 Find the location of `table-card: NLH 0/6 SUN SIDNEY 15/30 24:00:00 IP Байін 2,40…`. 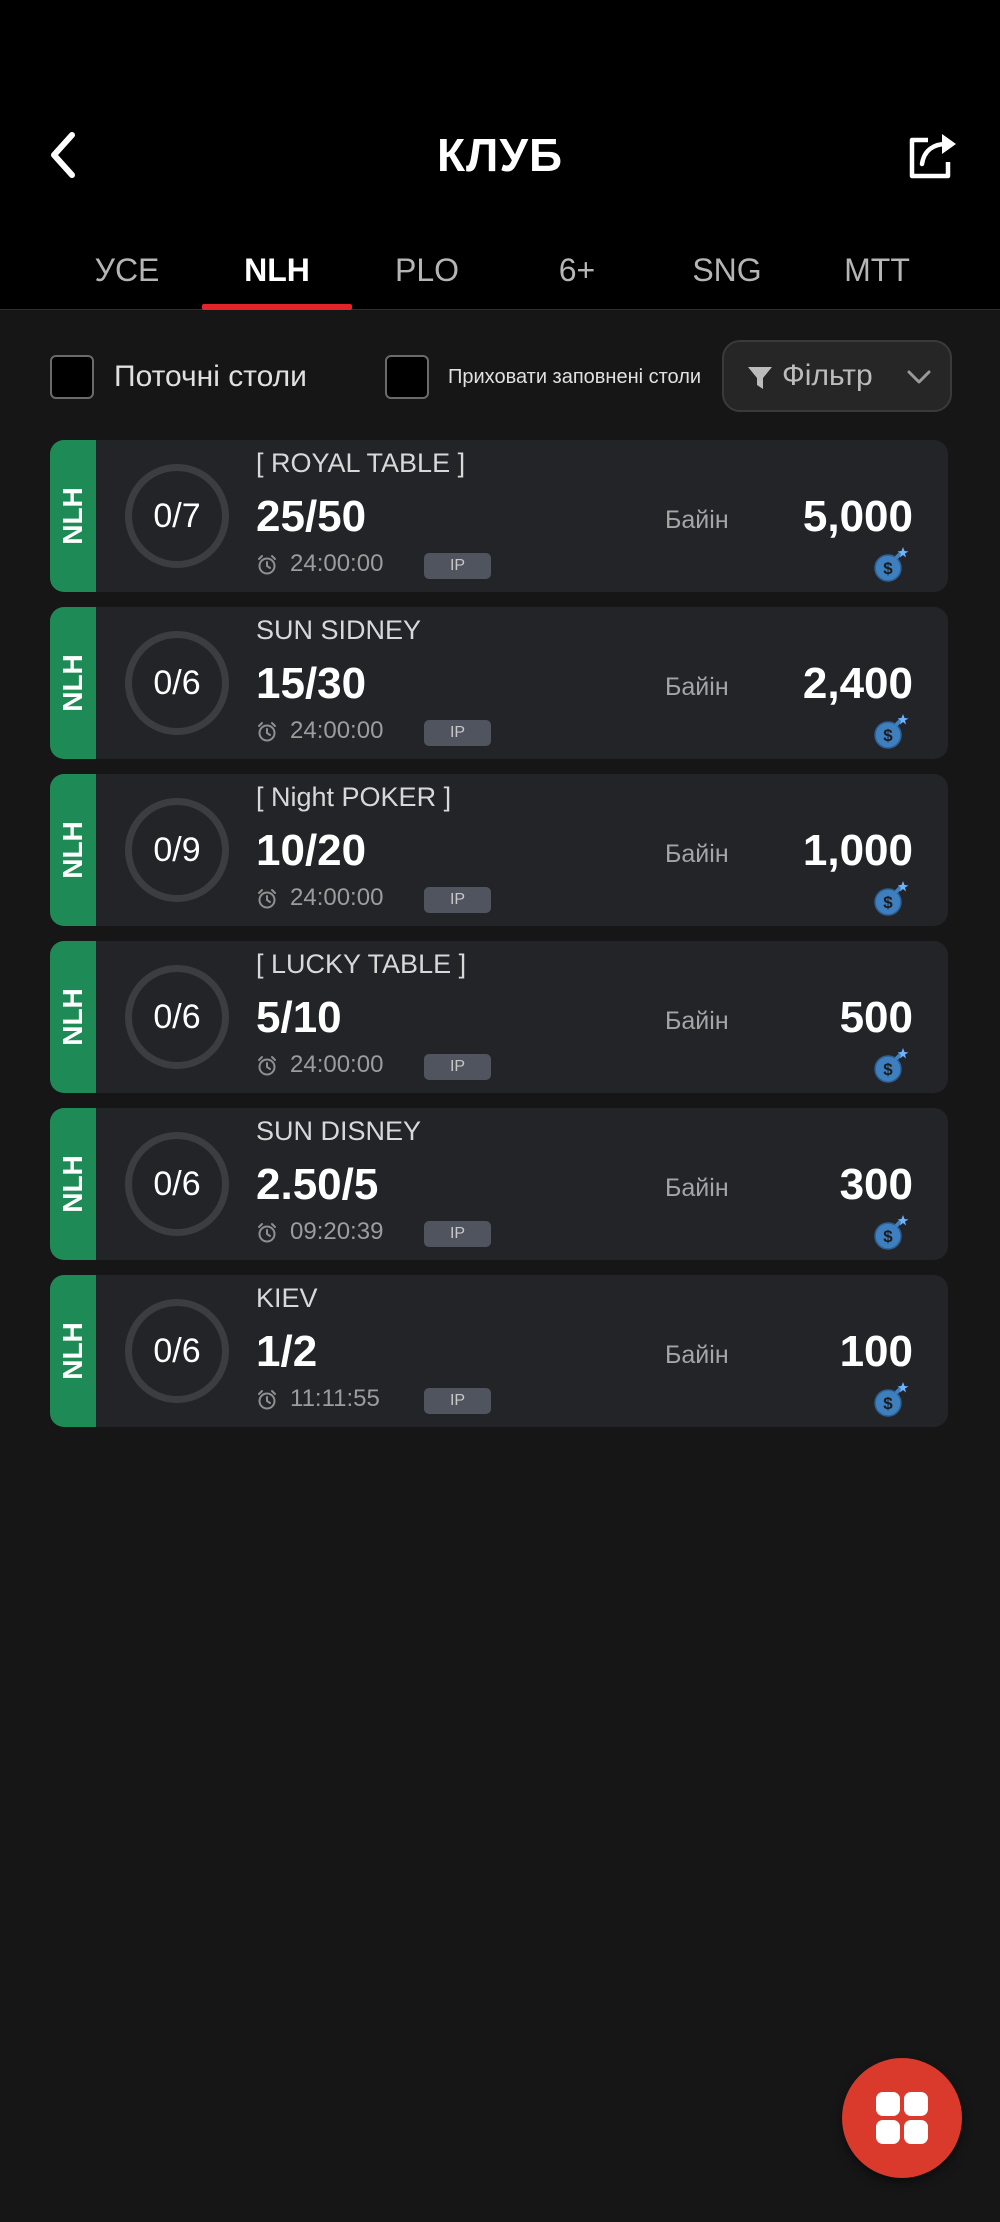

table-card: NLH 0/6 SUN SIDNEY 15/30 24:00:00 IP Байін 2,40… is located at coordinates (499, 683).